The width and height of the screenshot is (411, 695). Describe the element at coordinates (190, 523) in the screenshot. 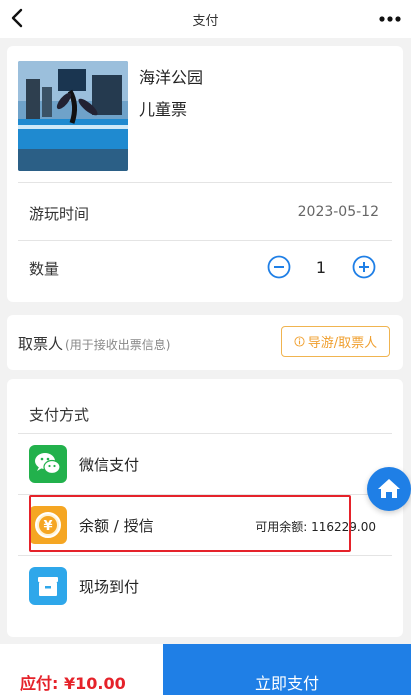

I see `selected-method-highlight` at that location.